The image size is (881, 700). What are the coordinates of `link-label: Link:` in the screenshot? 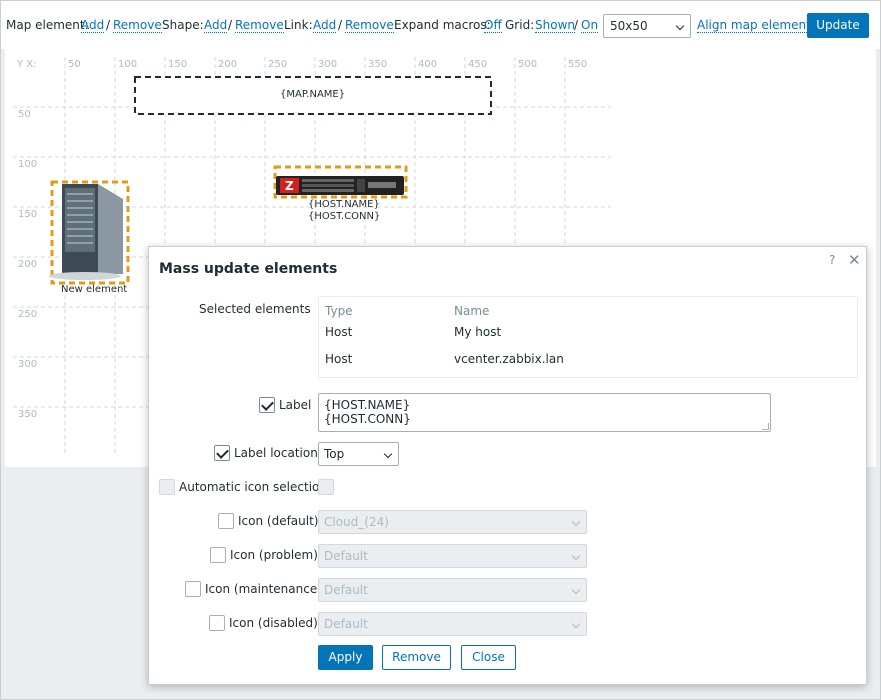 It's located at (298, 25).